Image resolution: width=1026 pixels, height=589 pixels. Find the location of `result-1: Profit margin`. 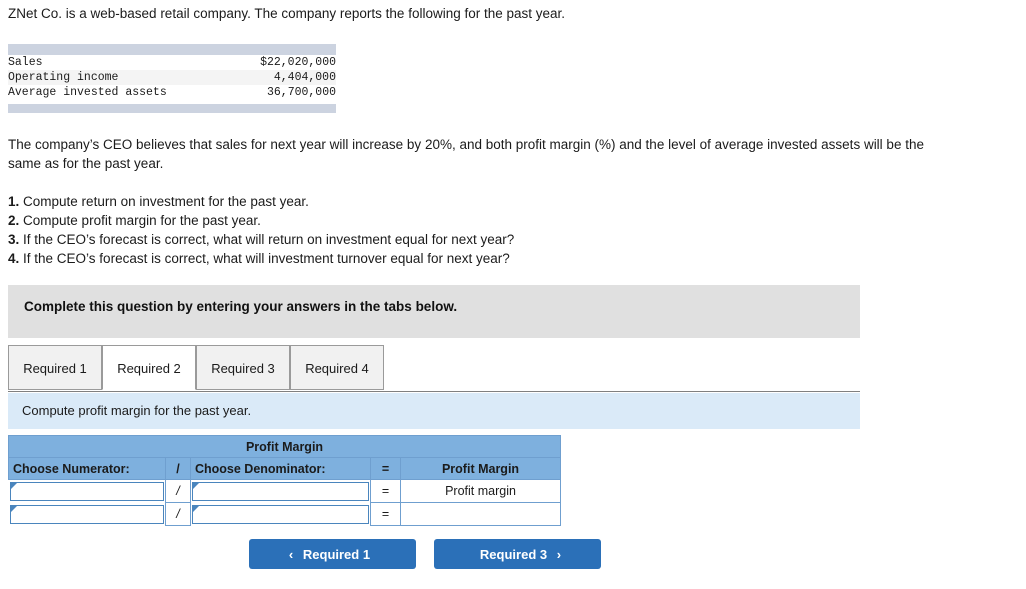

result-1: Profit margin is located at coordinates (480, 491).